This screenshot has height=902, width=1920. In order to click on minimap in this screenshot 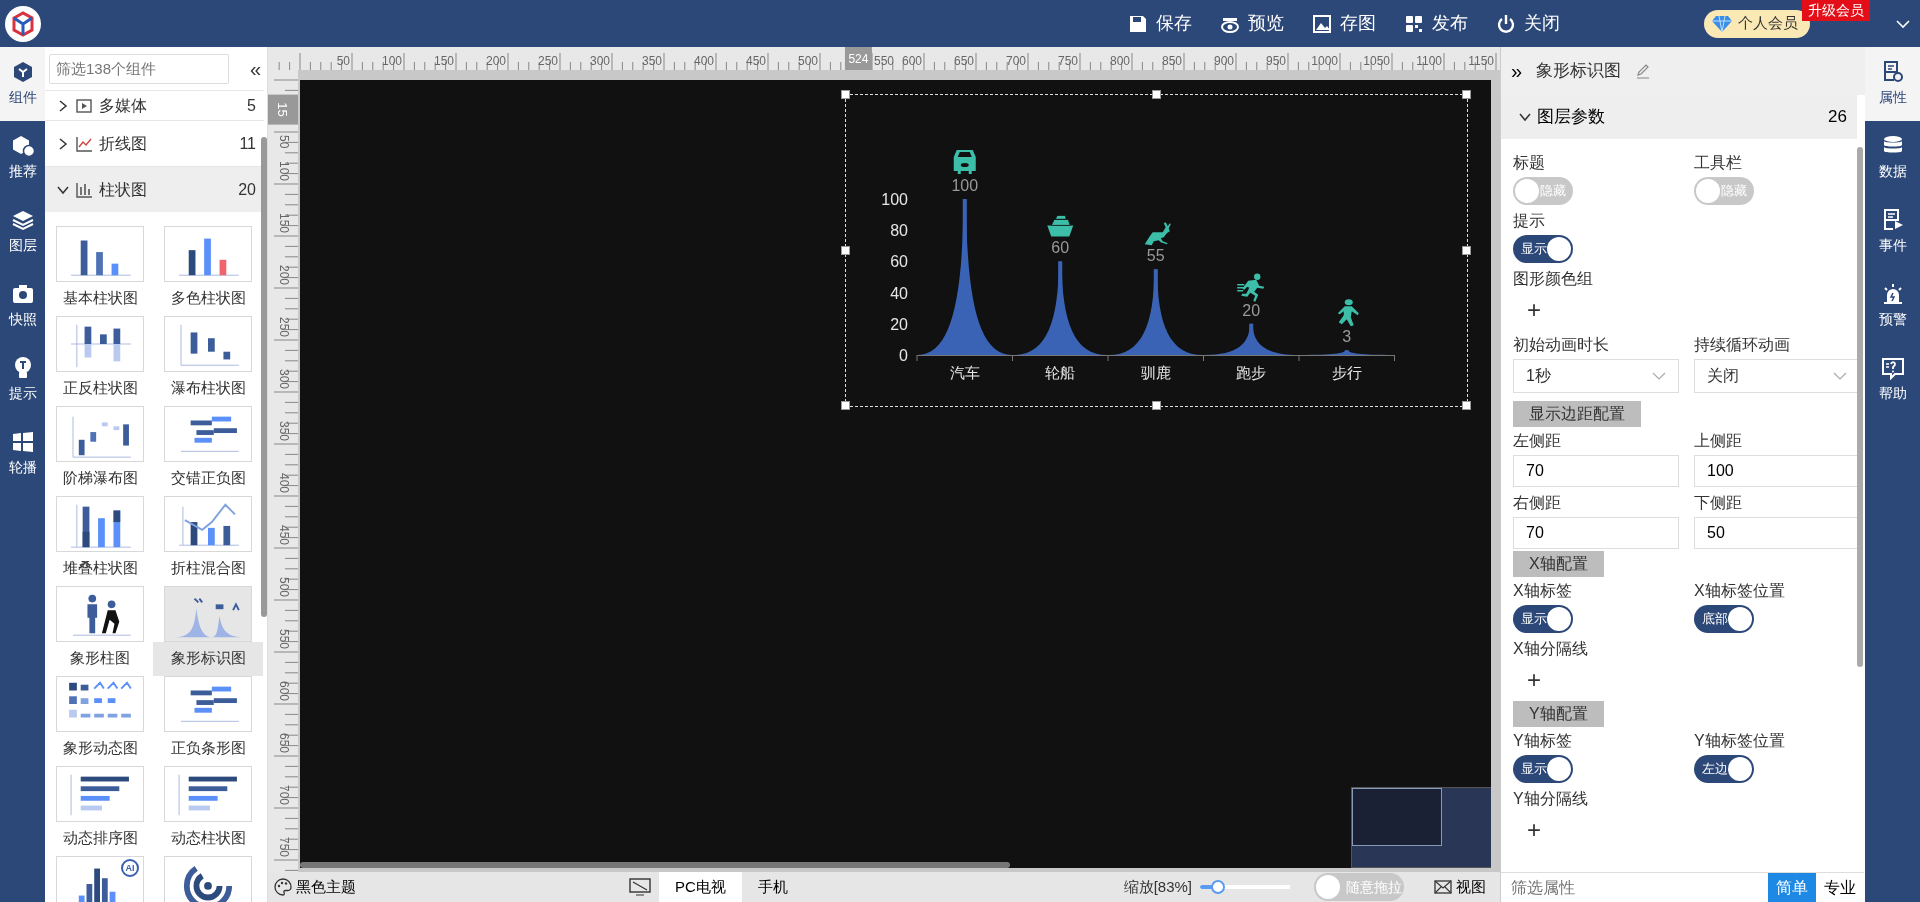, I will do `click(1421, 827)`.